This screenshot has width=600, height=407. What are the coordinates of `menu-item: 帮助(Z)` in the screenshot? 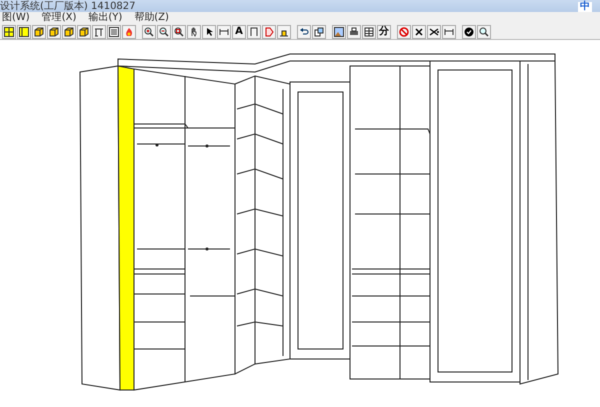 It's located at (151, 18).